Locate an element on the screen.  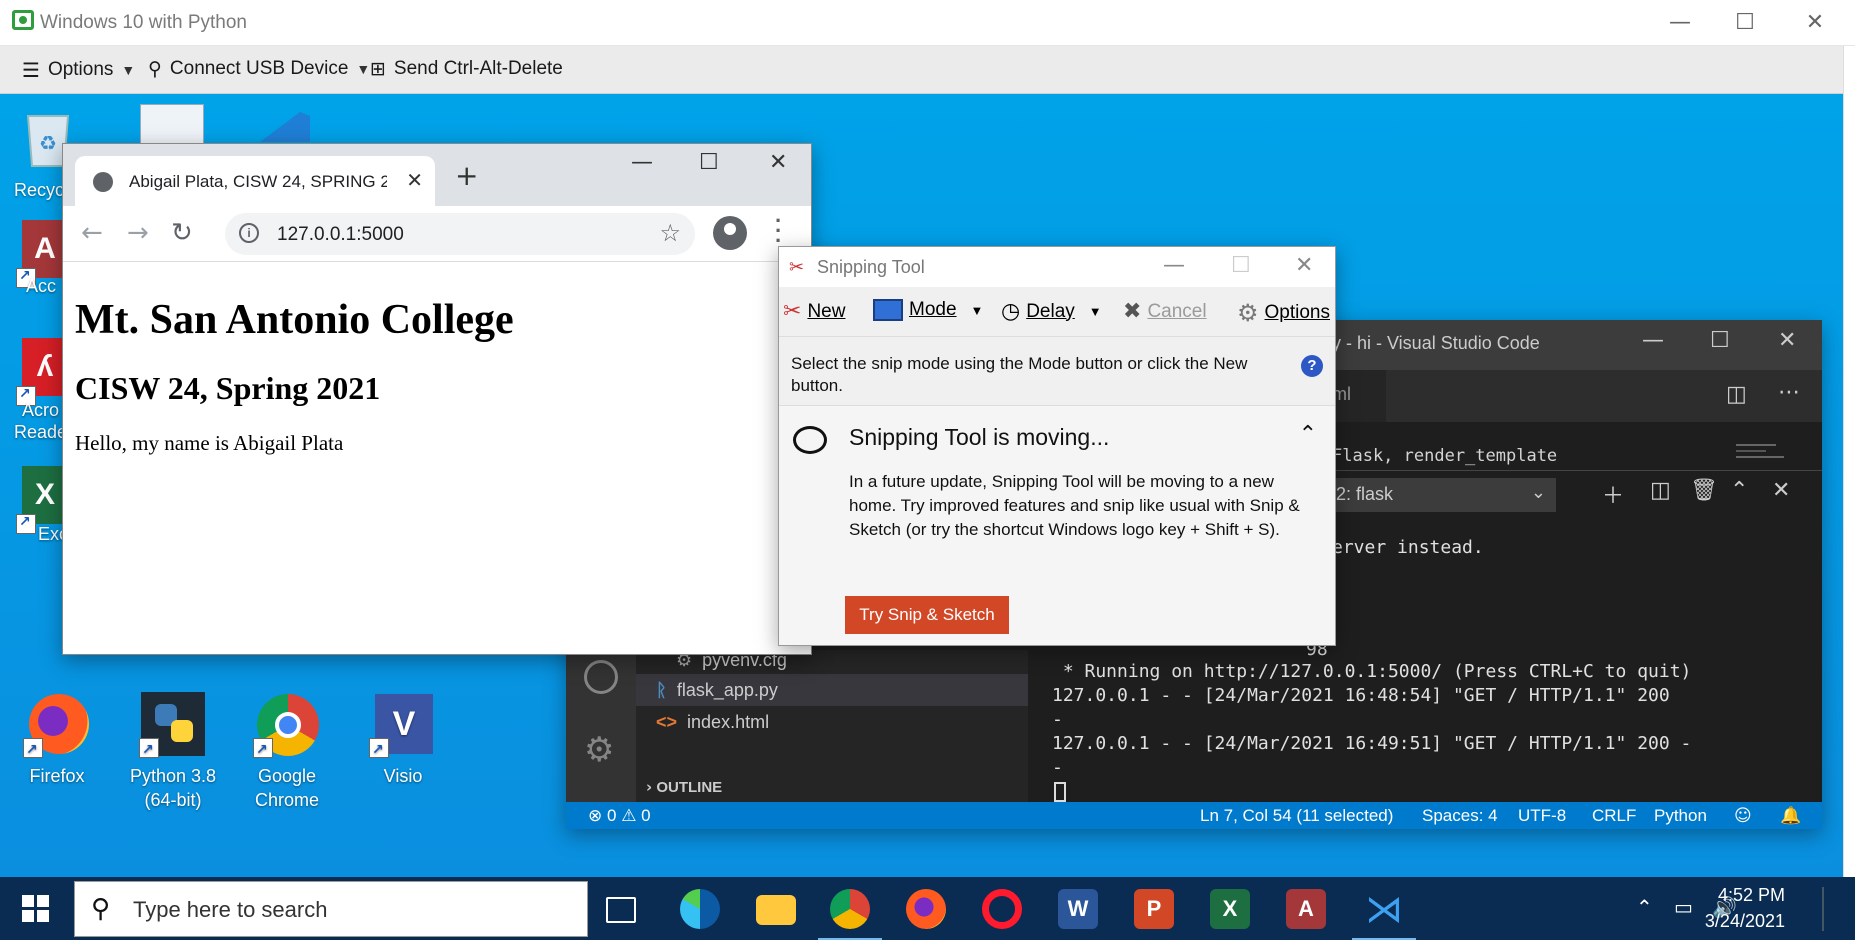
python-label: Python 3.8 is located at coordinates (173, 776).